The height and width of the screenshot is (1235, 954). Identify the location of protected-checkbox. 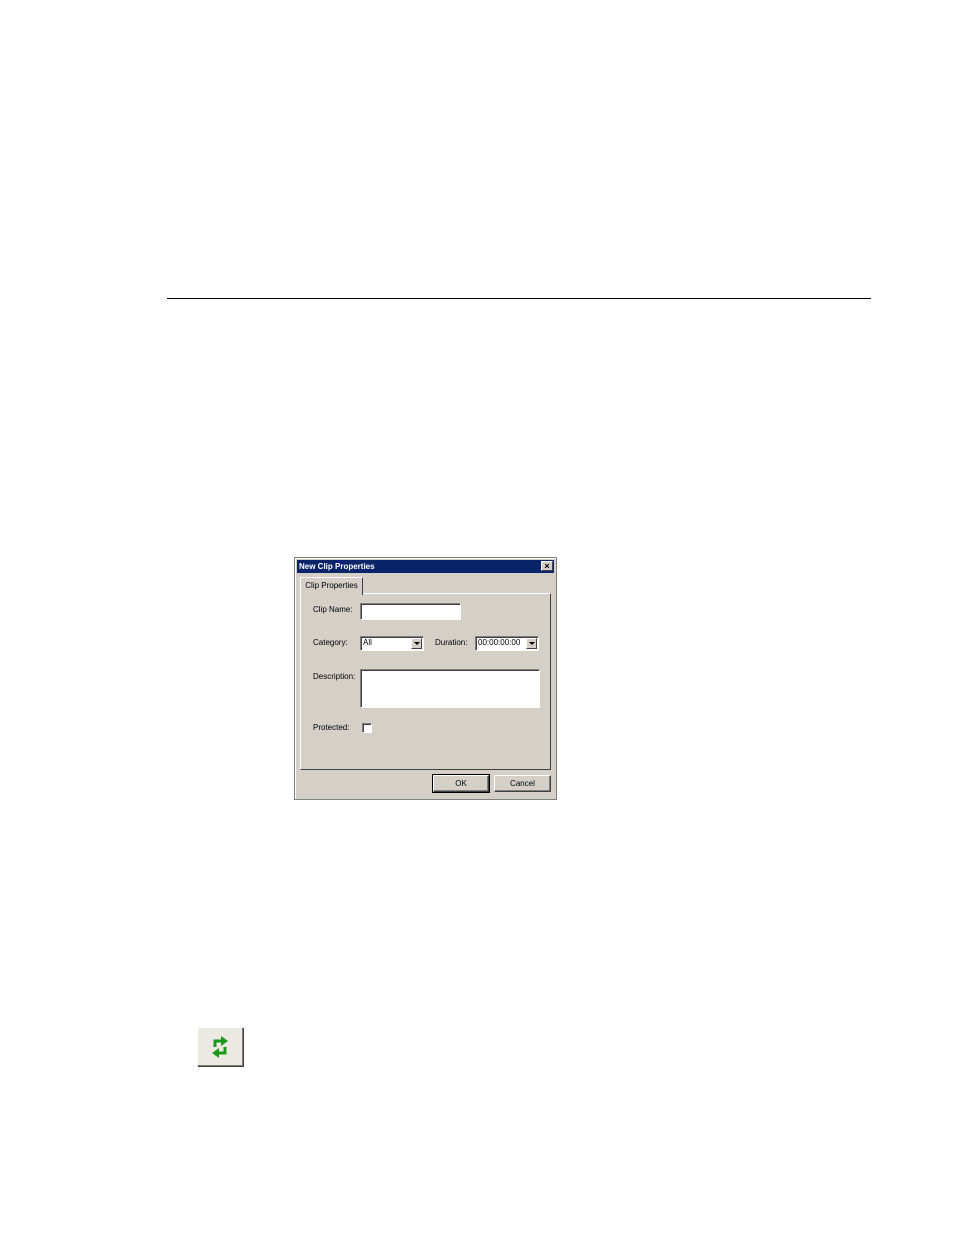
(367, 728).